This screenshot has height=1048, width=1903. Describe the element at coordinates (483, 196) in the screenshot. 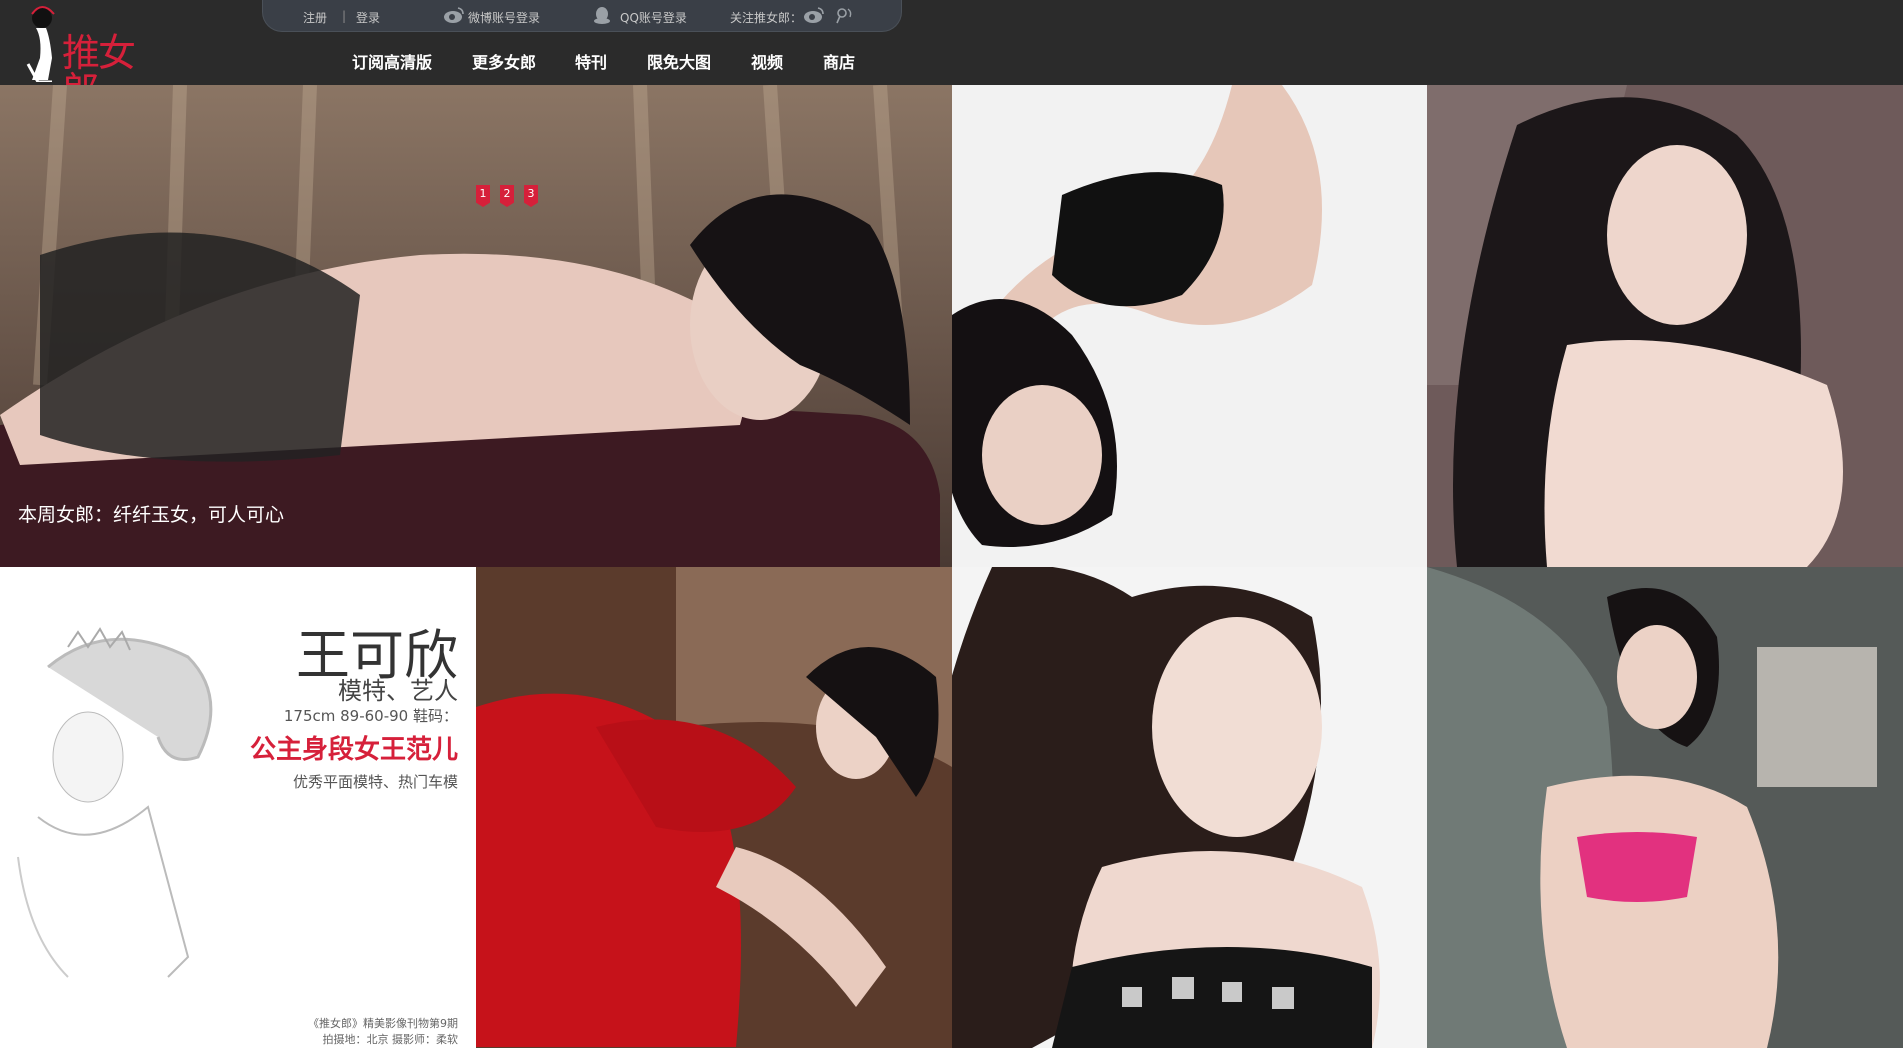

I see `slider-dot-1: 1` at that location.